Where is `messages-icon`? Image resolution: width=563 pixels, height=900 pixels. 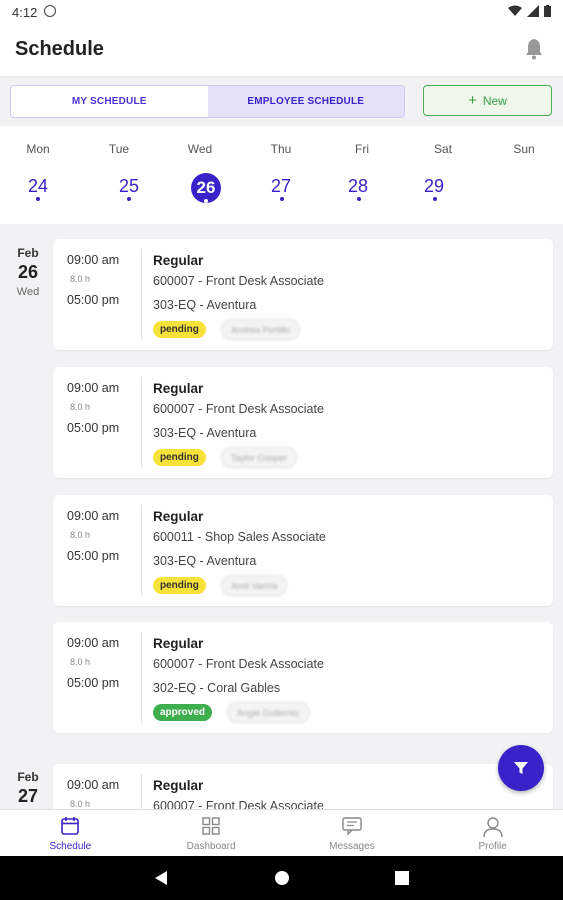 messages-icon is located at coordinates (352, 826).